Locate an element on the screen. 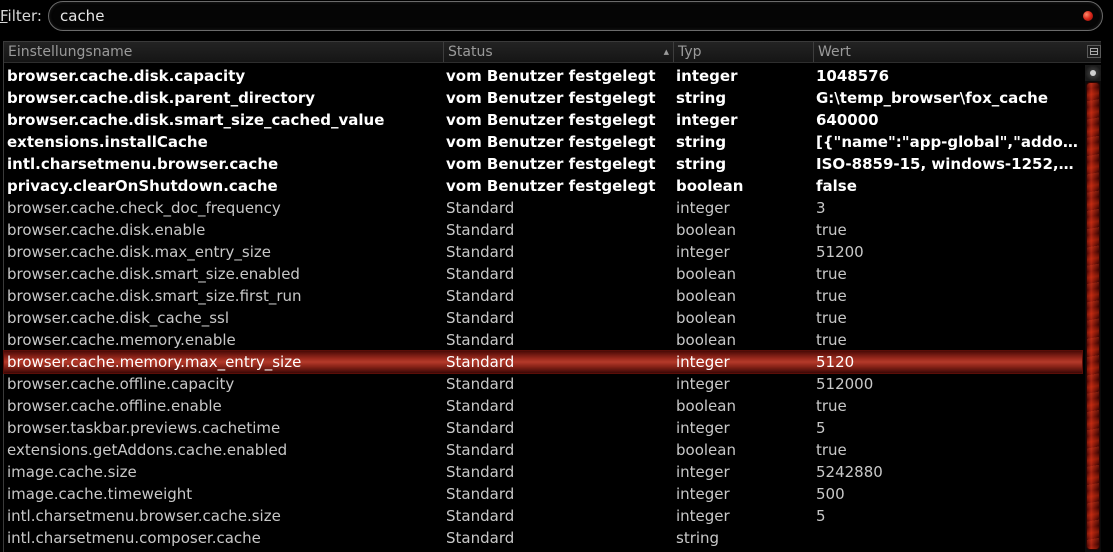 Image resolution: width=1113 pixels, height=552 pixels. pref-name-cell: browser.cache.offline.capacity is located at coordinates (121, 384).